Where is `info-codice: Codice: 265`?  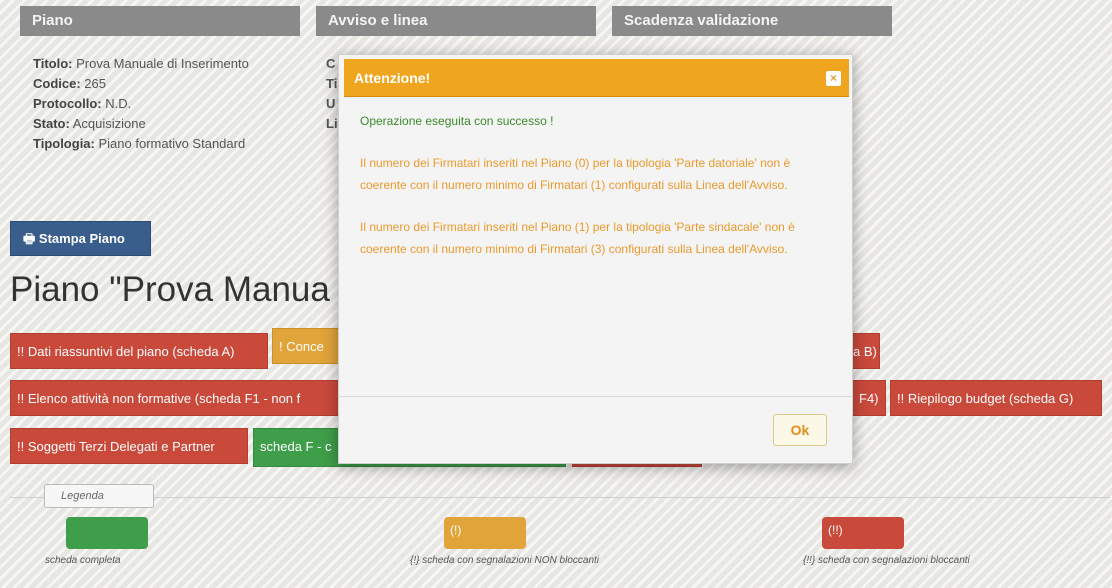 info-codice: Codice: 265 is located at coordinates (141, 84).